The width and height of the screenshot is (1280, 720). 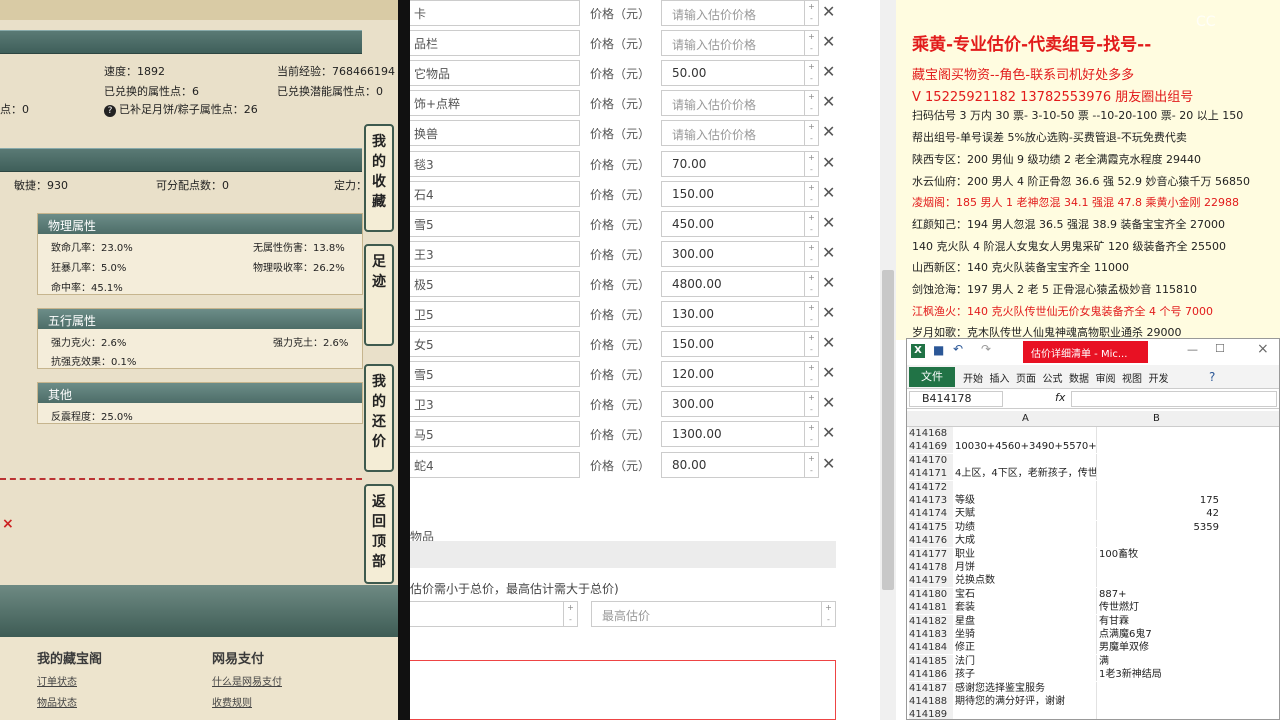 What do you see at coordinates (1159, 674) in the screenshot?
I see `cell-b: 1老3新神结局` at bounding box center [1159, 674].